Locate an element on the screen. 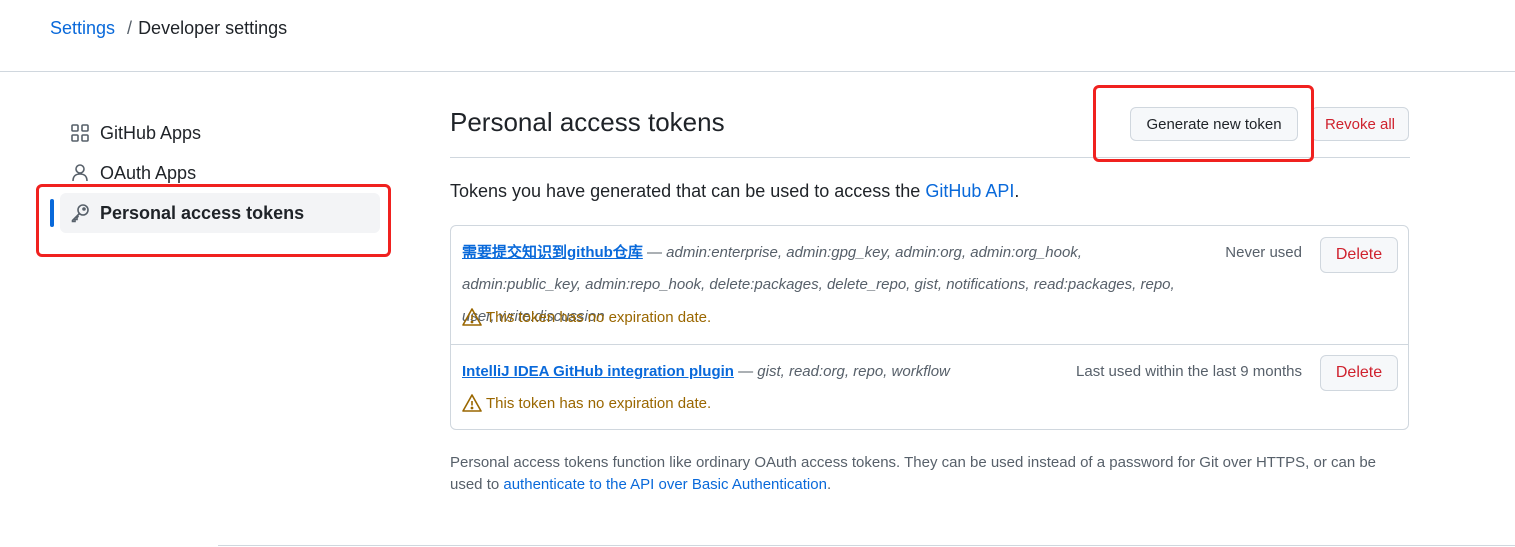 This screenshot has width=1515, height=547. apps-grid-icon is located at coordinates (80, 133).